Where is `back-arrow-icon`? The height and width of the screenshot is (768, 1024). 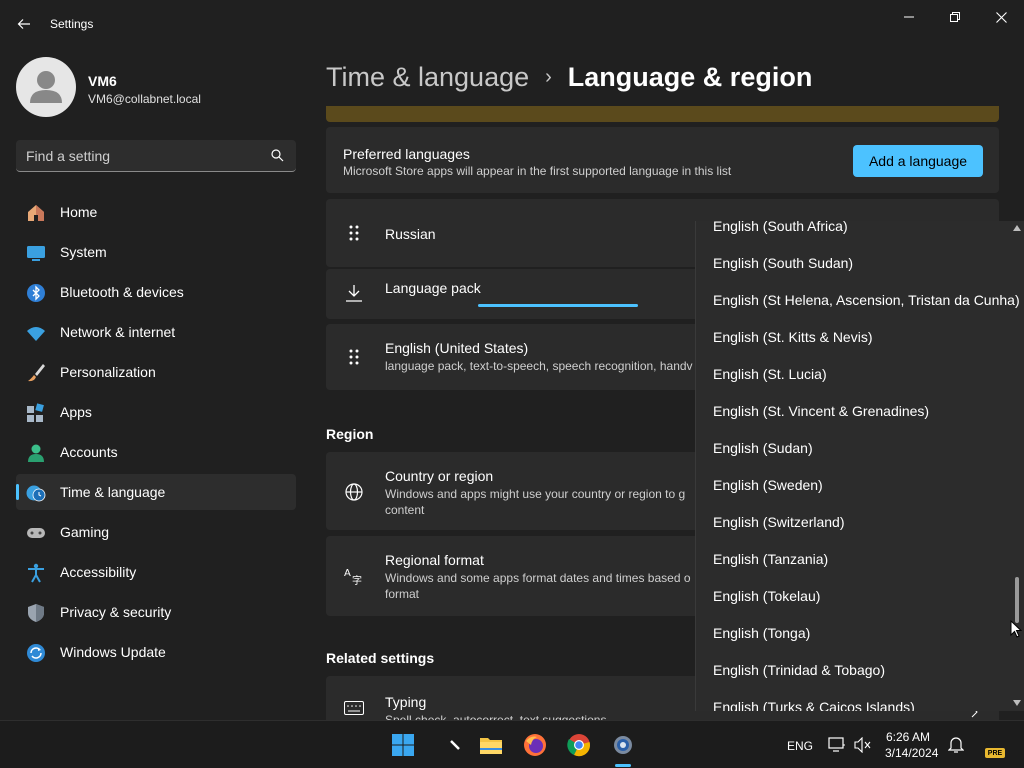 back-arrow-icon is located at coordinates (23, 24).